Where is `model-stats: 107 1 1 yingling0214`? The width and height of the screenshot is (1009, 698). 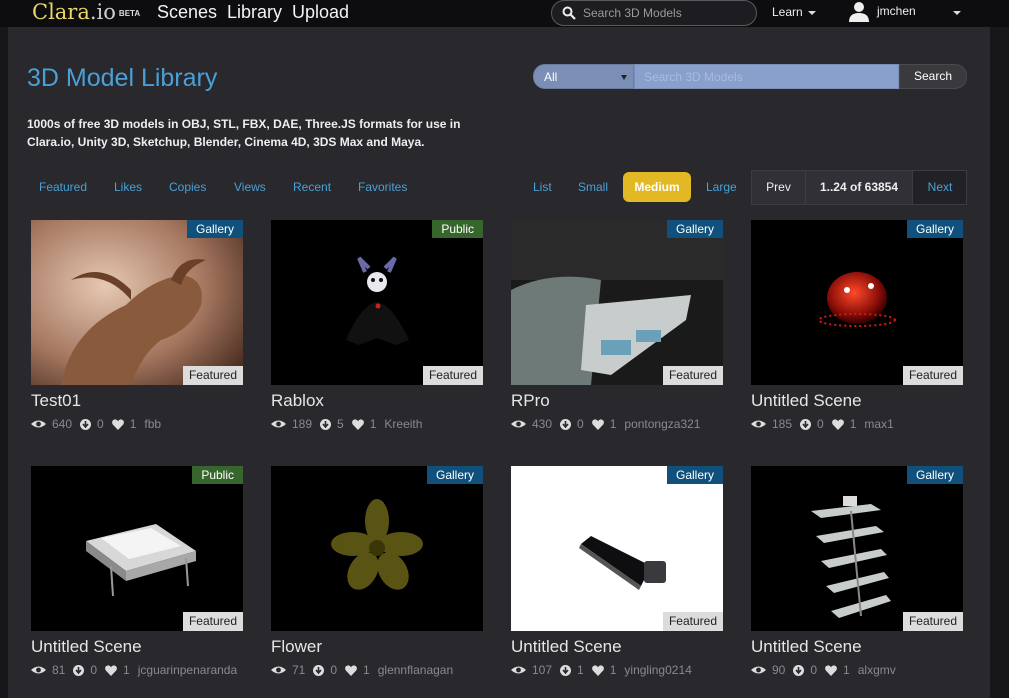 model-stats: 107 1 1 yingling0214 is located at coordinates (601, 670).